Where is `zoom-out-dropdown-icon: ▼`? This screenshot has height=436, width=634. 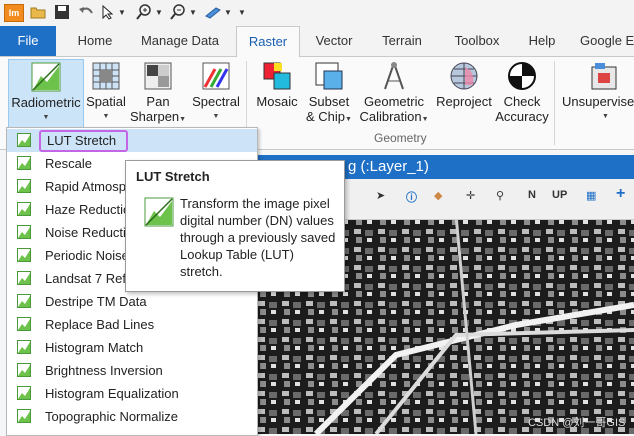
zoom-out-dropdown-icon: ▼ is located at coordinates (193, 12).